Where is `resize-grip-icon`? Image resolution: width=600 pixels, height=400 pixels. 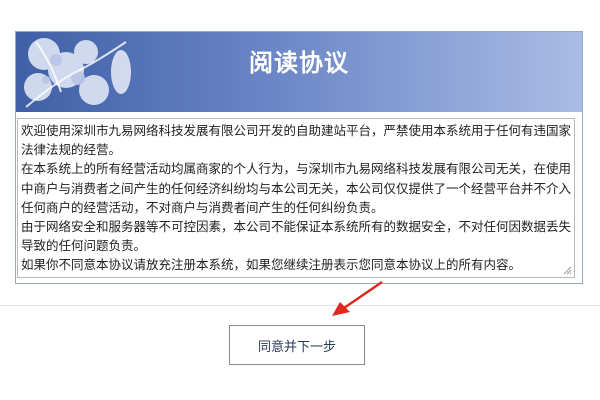
resize-grip-icon is located at coordinates (567, 270).